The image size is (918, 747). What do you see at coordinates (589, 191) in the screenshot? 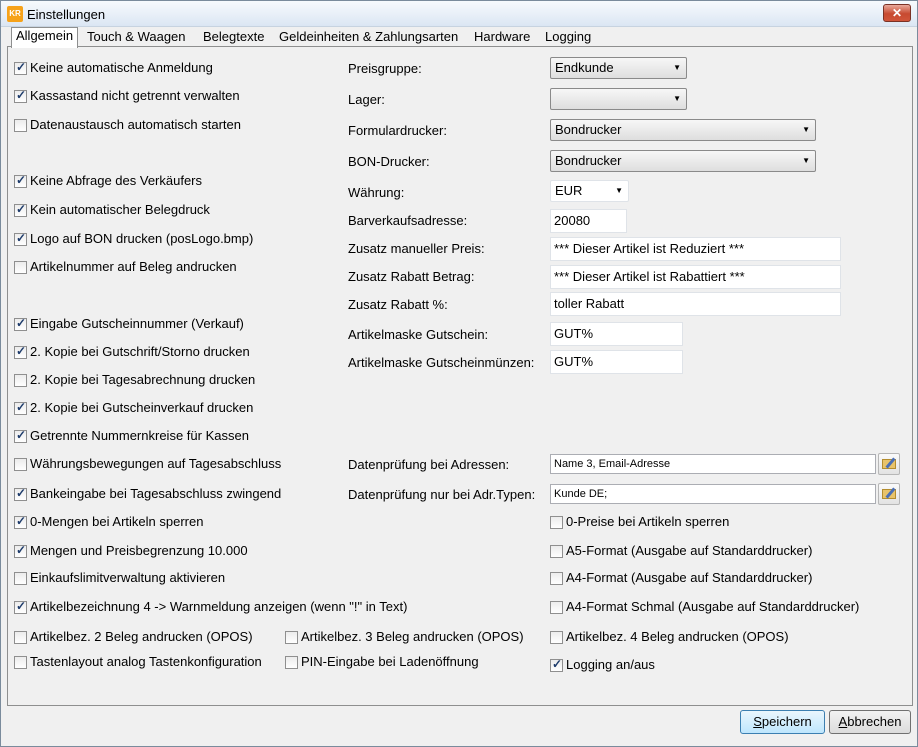
I see `waehrung-select: EUR ▼` at bounding box center [589, 191].